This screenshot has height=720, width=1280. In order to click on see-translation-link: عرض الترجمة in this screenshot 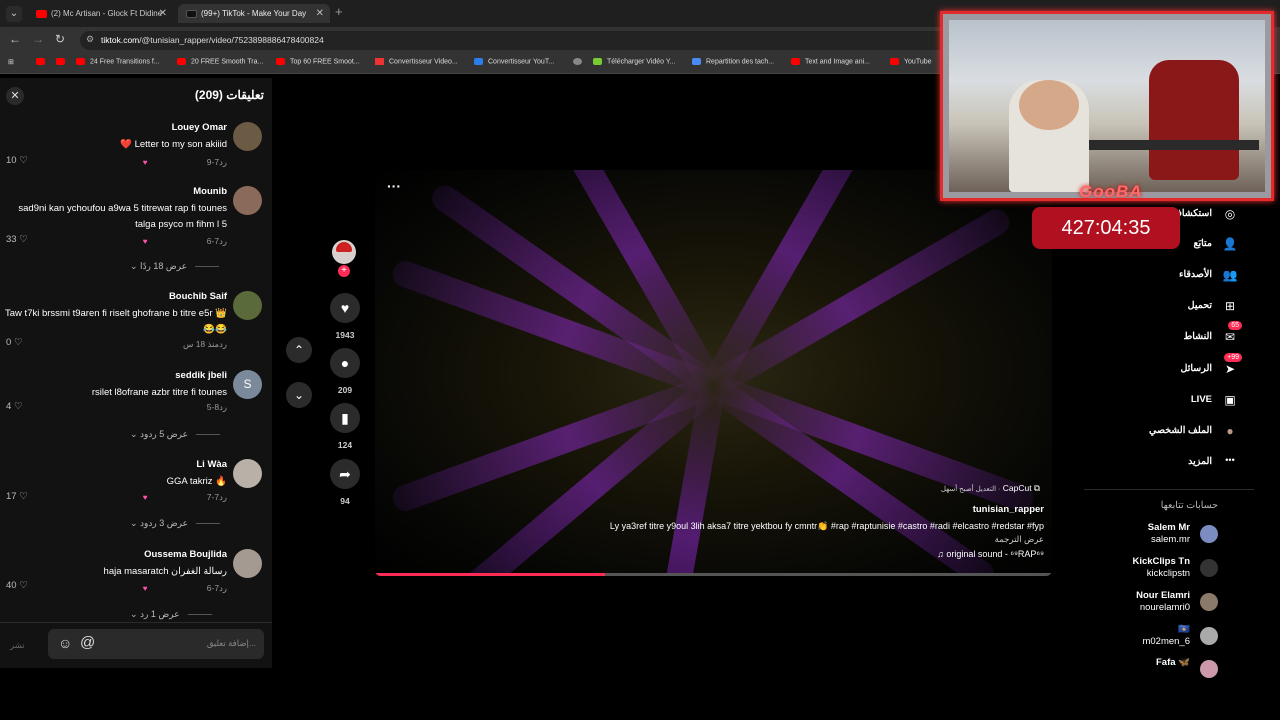, I will do `click(1019, 539)`.